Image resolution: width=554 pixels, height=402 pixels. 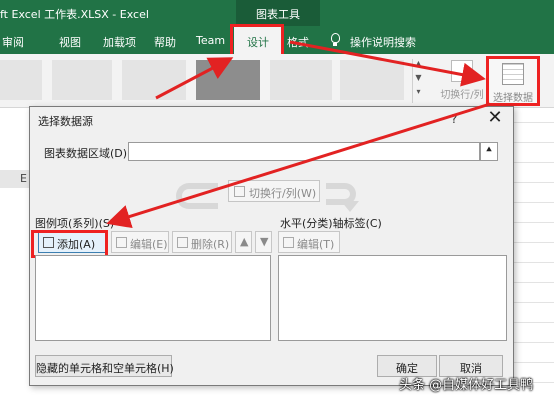 I want to click on delete-icon, so click(x=182, y=242).